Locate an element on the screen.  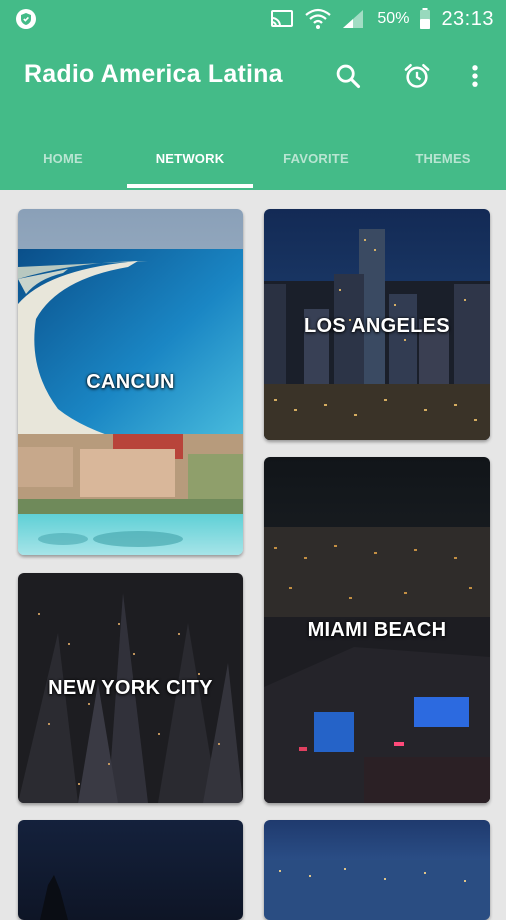
battery-percent: 50% is located at coordinates (393, 18).